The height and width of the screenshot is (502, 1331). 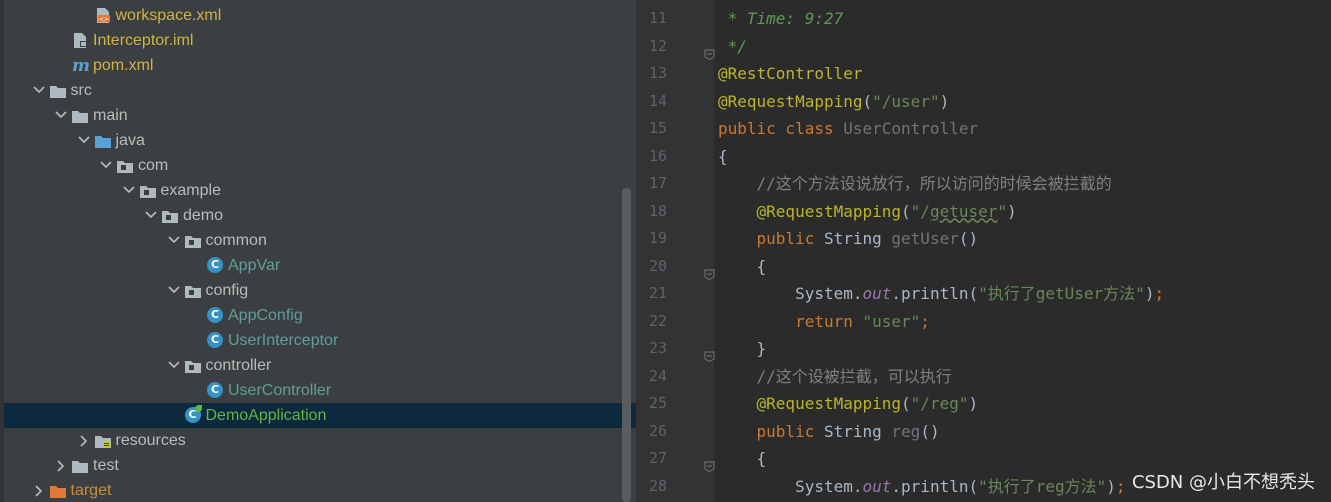 What do you see at coordinates (320, 265) in the screenshot?
I see `tree-item-appvar: C AppVar` at bounding box center [320, 265].